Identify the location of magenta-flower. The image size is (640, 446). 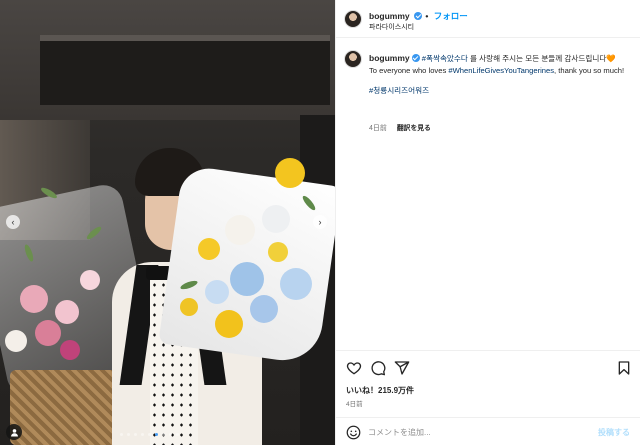
(70, 350).